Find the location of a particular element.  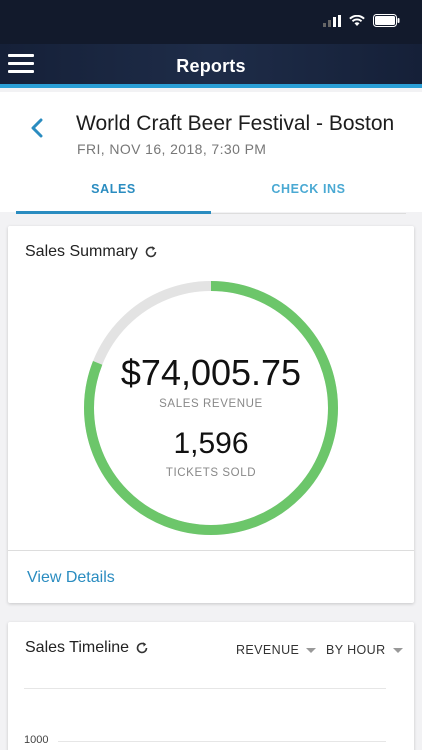

tickets-sold-value: 1,596 is located at coordinates (211, 443).